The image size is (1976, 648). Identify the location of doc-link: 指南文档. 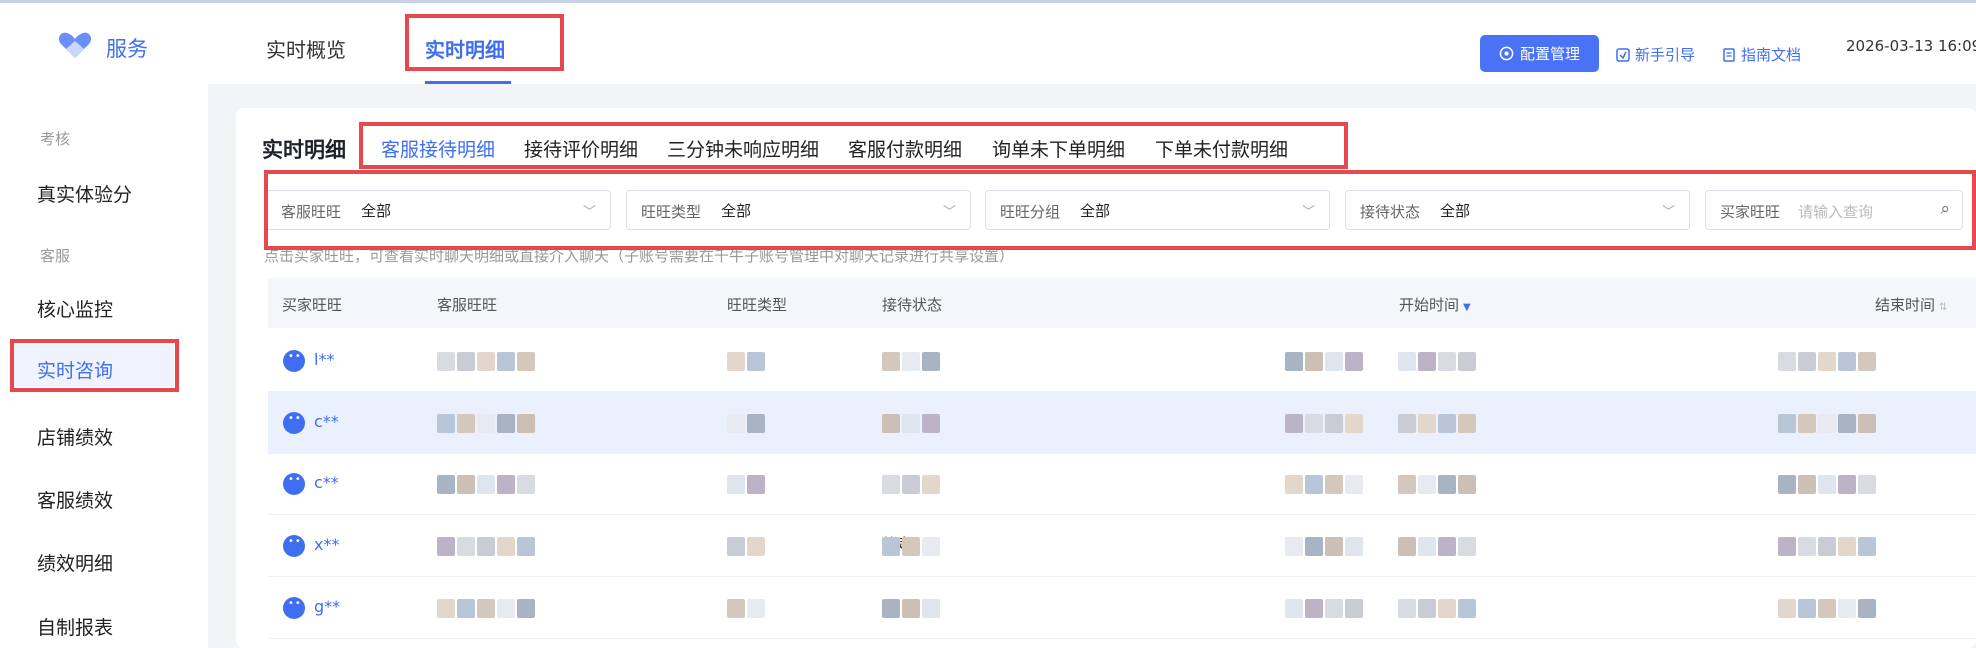
(1761, 54).